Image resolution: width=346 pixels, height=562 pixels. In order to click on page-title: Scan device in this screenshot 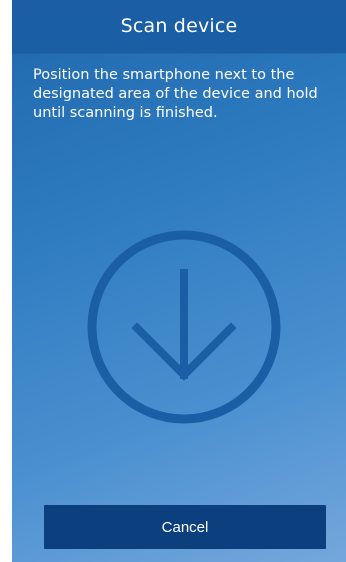, I will do `click(179, 25)`.